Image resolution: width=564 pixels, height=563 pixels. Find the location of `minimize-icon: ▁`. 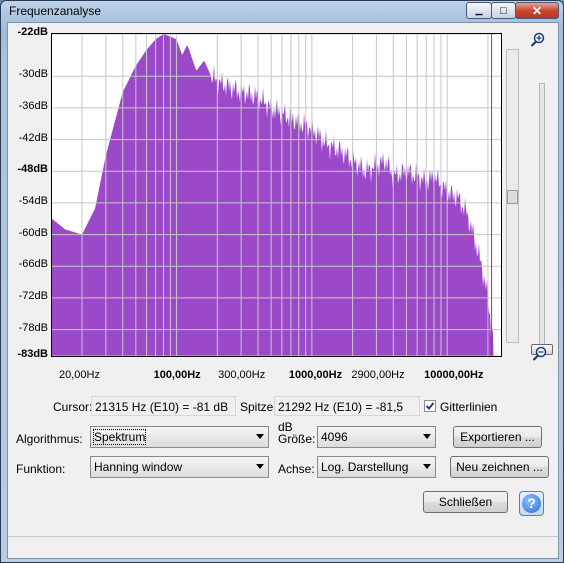

minimize-icon: ▁ is located at coordinates (479, 10).